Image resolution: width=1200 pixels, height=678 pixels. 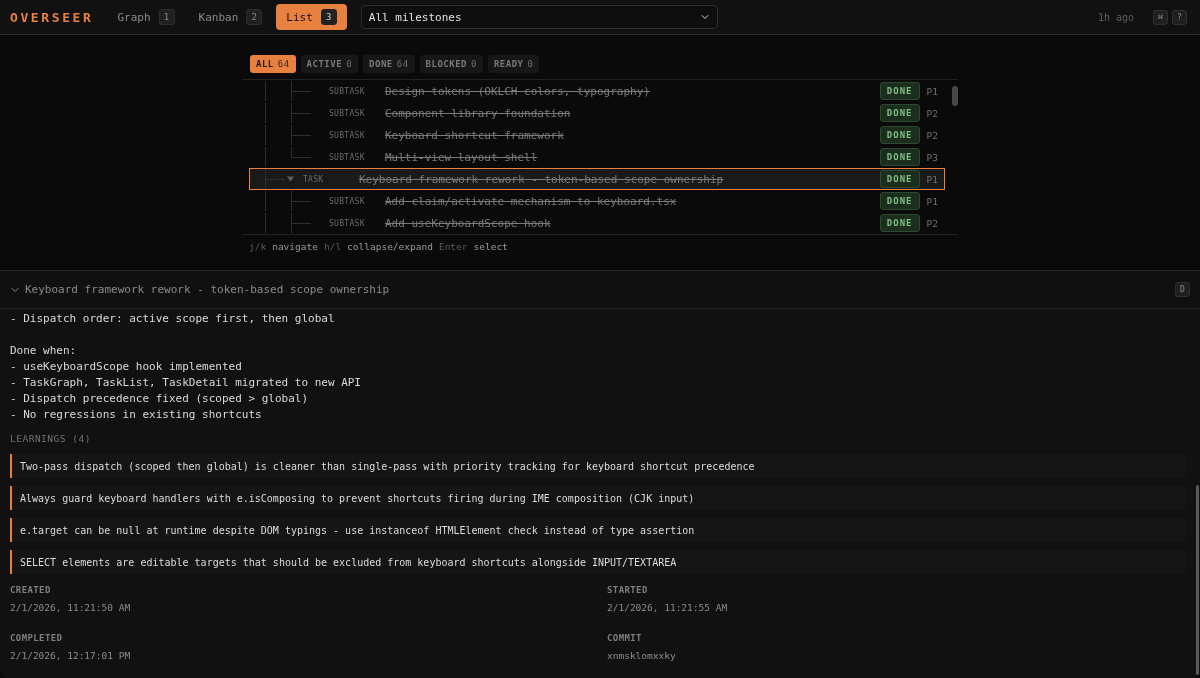 What do you see at coordinates (1160, 17) in the screenshot?
I see `key-hint-button: ⌘` at bounding box center [1160, 17].